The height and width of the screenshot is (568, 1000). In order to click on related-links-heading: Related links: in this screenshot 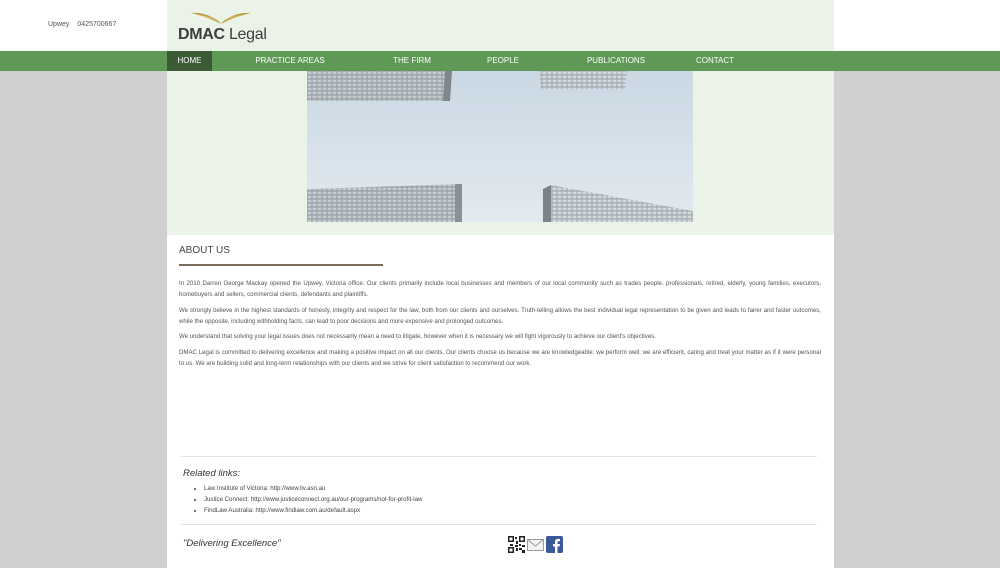, I will do `click(212, 473)`.